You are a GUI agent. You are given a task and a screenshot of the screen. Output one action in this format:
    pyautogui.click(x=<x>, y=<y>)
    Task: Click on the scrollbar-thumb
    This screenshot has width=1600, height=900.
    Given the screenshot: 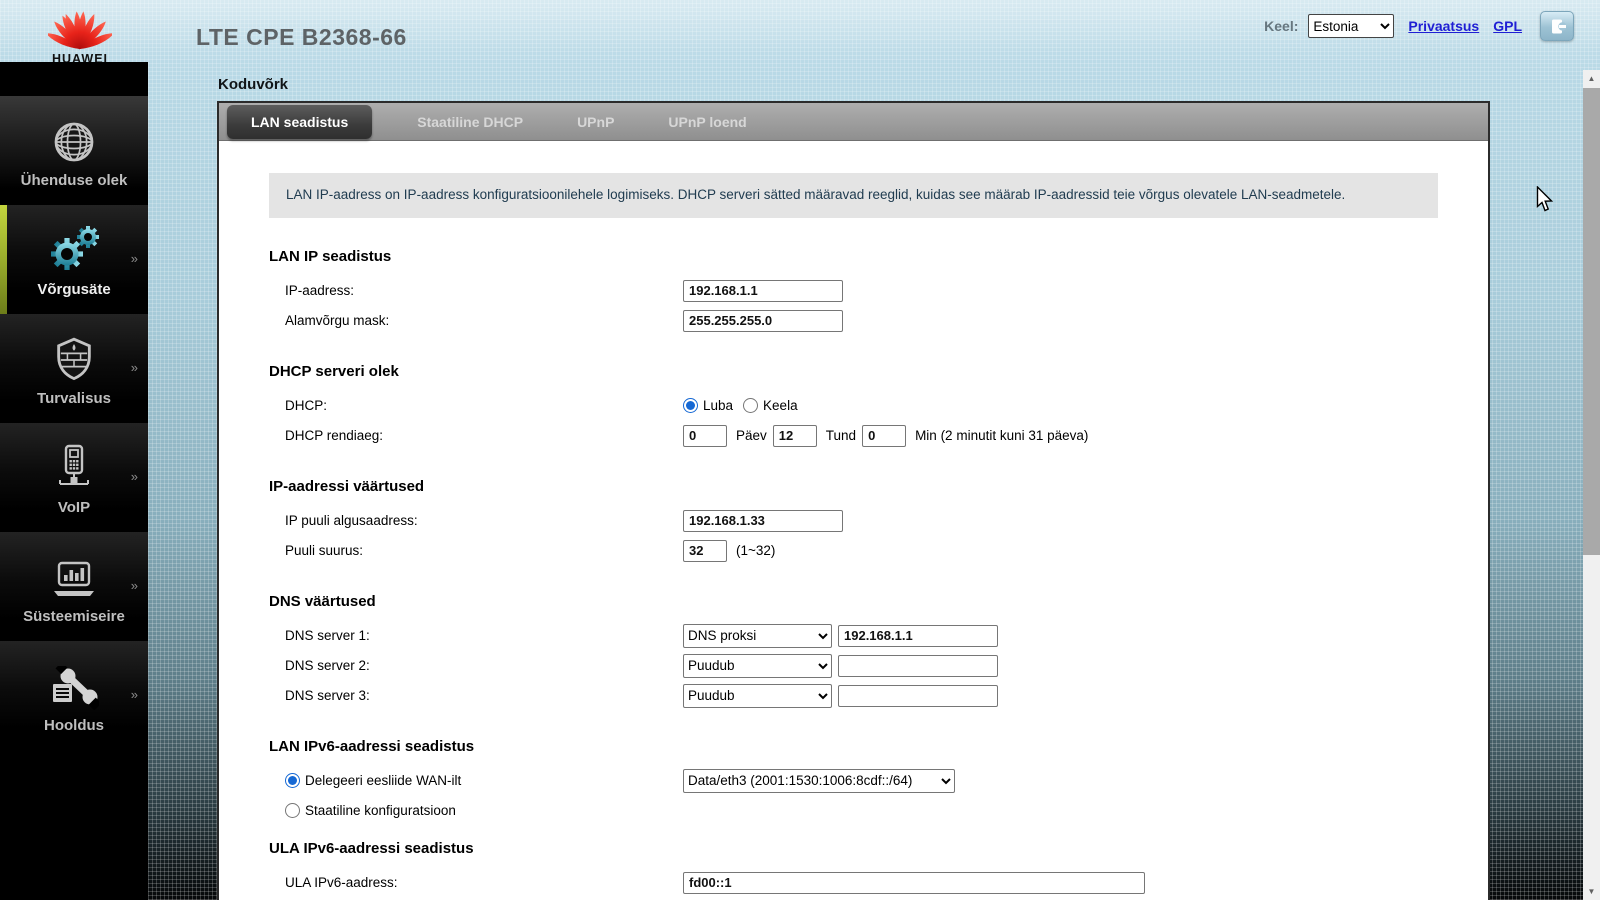 What is the action you would take?
    pyautogui.click(x=1591, y=321)
    